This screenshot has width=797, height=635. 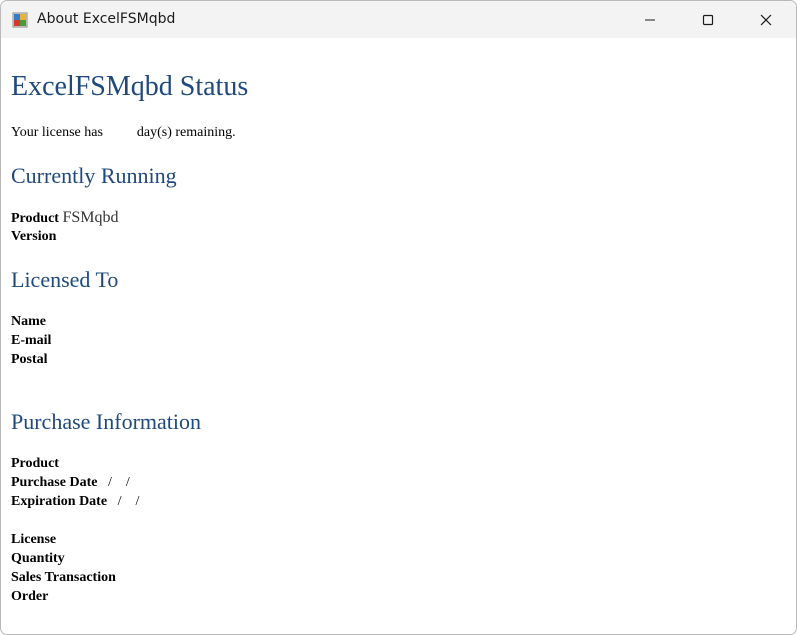 What do you see at coordinates (30, 596) in the screenshot?
I see `order-label: Order` at bounding box center [30, 596].